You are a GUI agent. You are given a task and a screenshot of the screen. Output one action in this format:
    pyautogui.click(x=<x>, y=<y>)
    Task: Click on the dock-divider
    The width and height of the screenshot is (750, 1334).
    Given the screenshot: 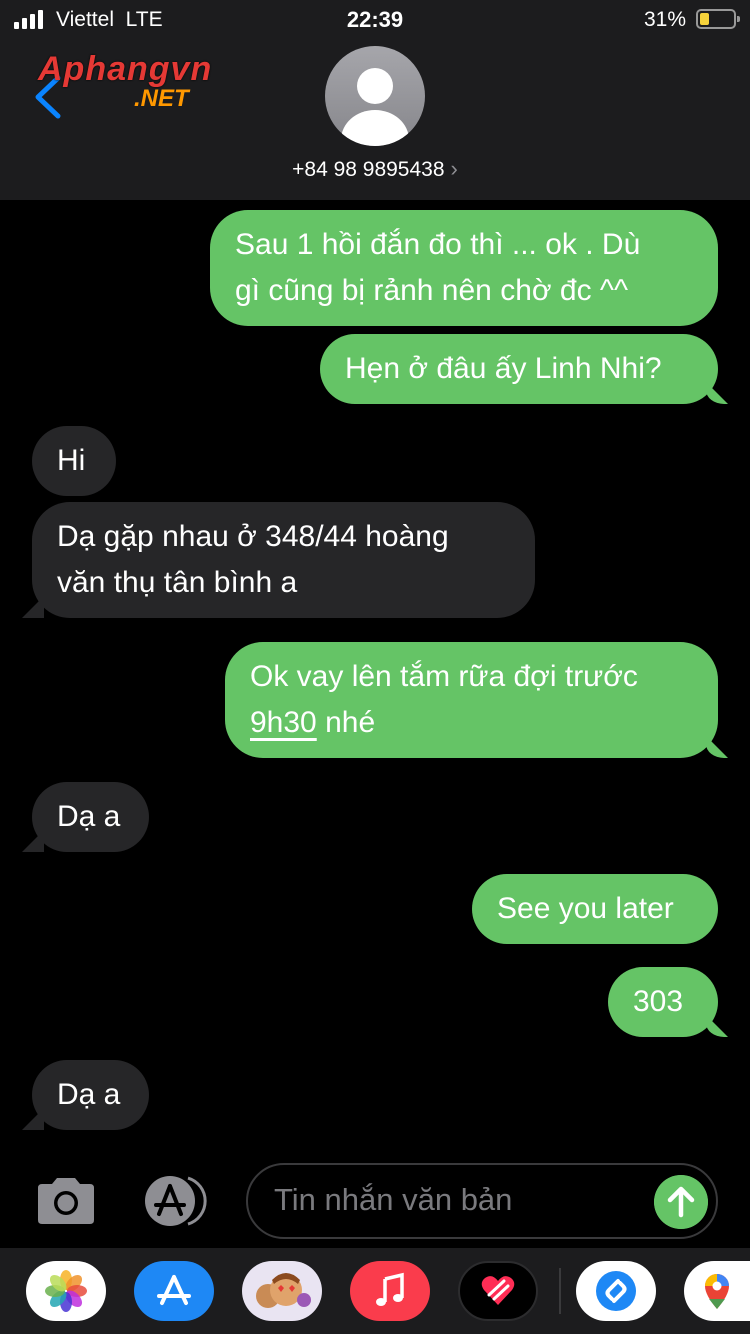 What is the action you would take?
    pyautogui.click(x=560, y=1291)
    